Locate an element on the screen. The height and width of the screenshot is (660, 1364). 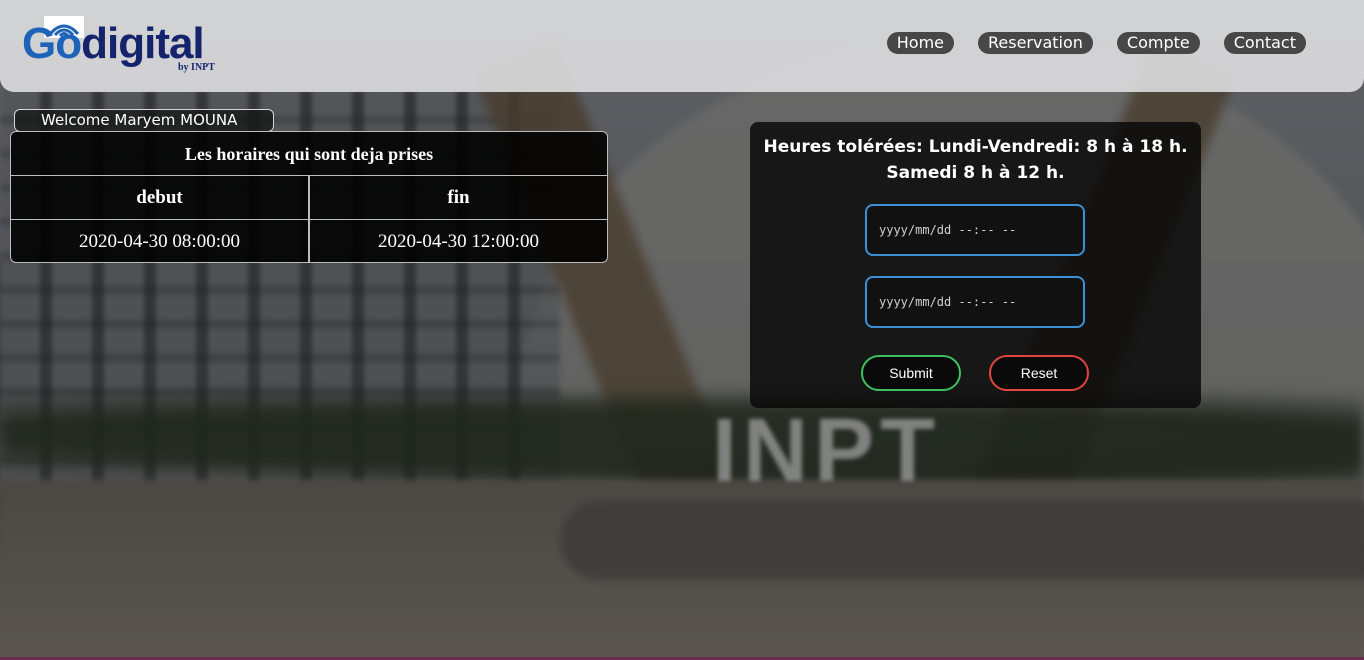
column-header-fin: fin is located at coordinates (457, 197).